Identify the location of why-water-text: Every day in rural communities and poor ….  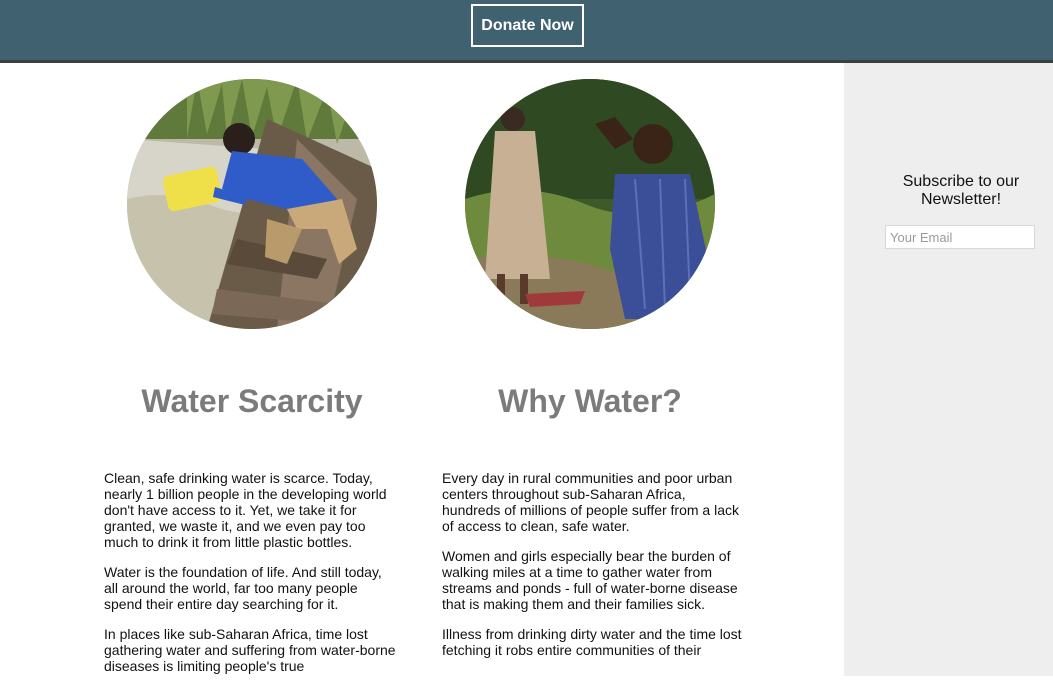
(592, 571).